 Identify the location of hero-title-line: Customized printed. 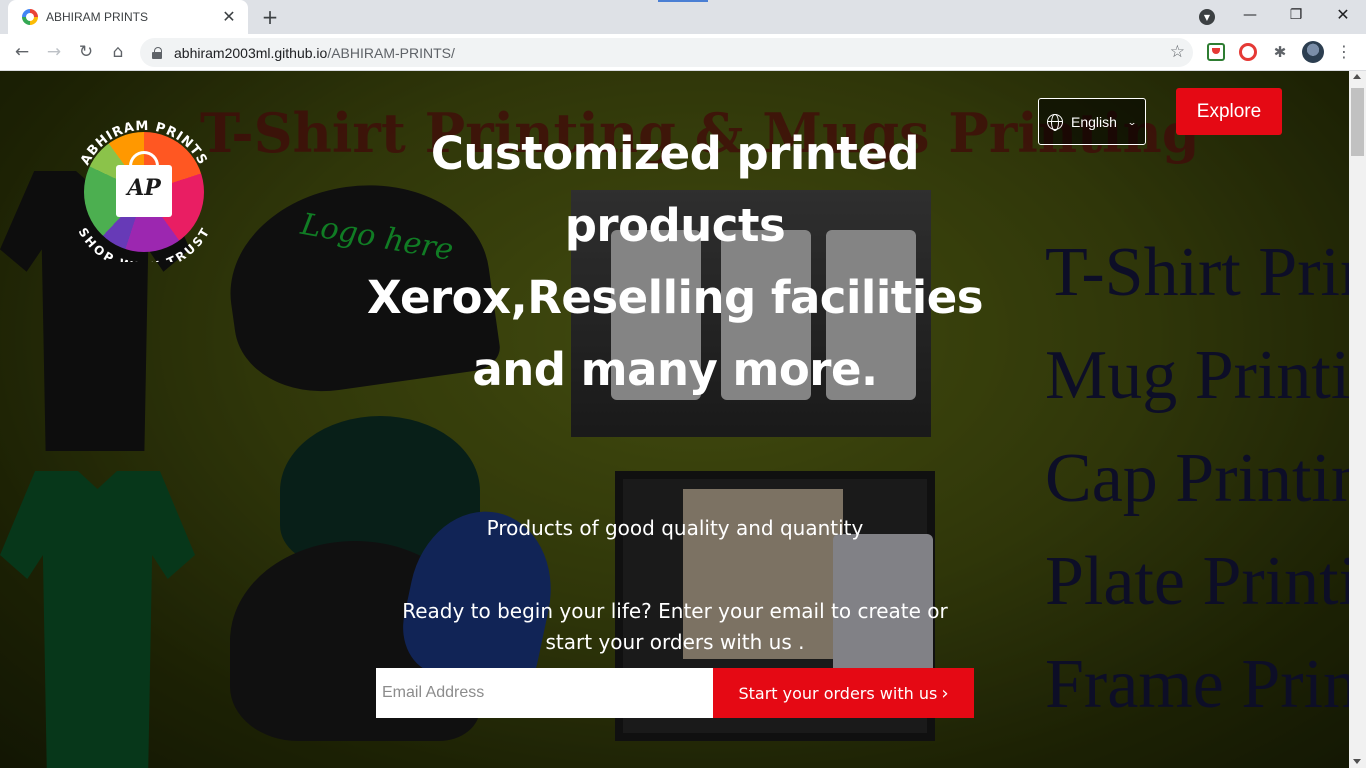
(675, 153).